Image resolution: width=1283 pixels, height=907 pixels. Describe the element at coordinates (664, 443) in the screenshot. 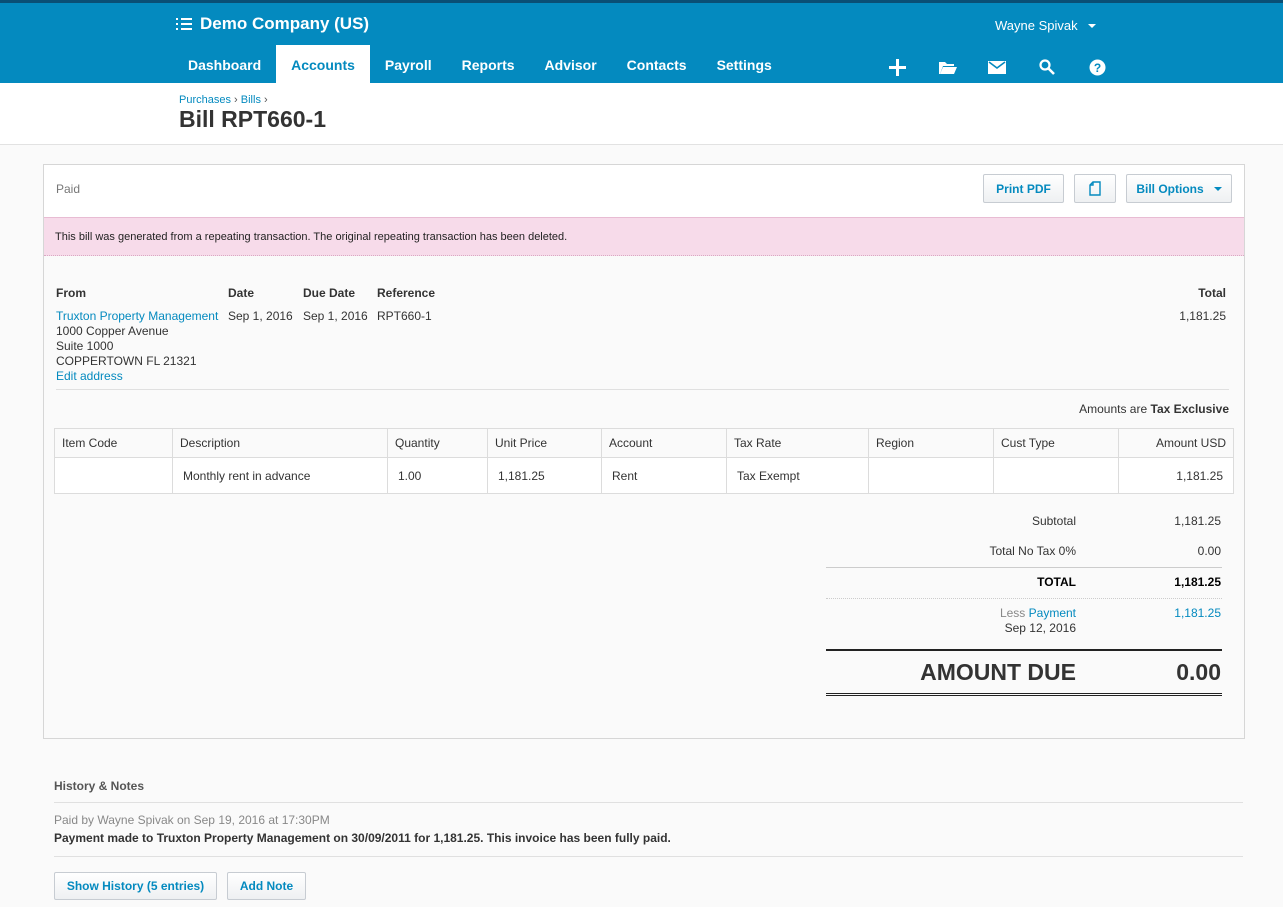

I see `column-header: Account` at that location.